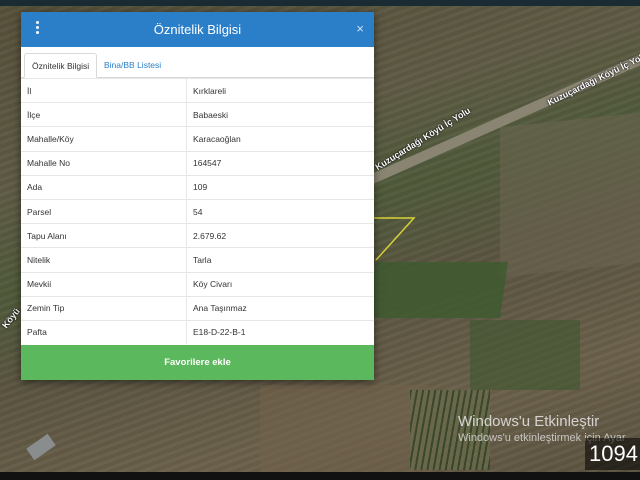 This screenshot has width=640, height=480. What do you see at coordinates (280, 114) in the screenshot?
I see `row-value: Babaeski` at bounding box center [280, 114].